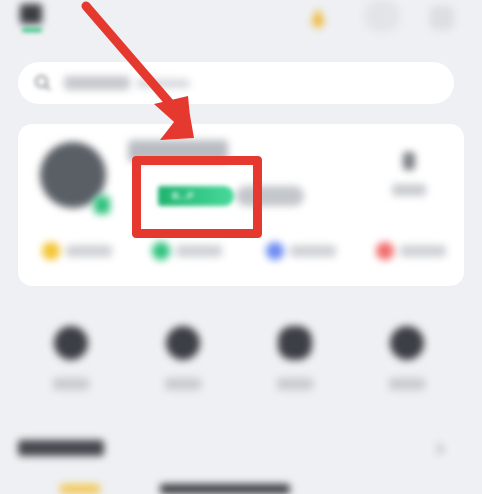  I want to click on highlight-box, so click(197, 197).